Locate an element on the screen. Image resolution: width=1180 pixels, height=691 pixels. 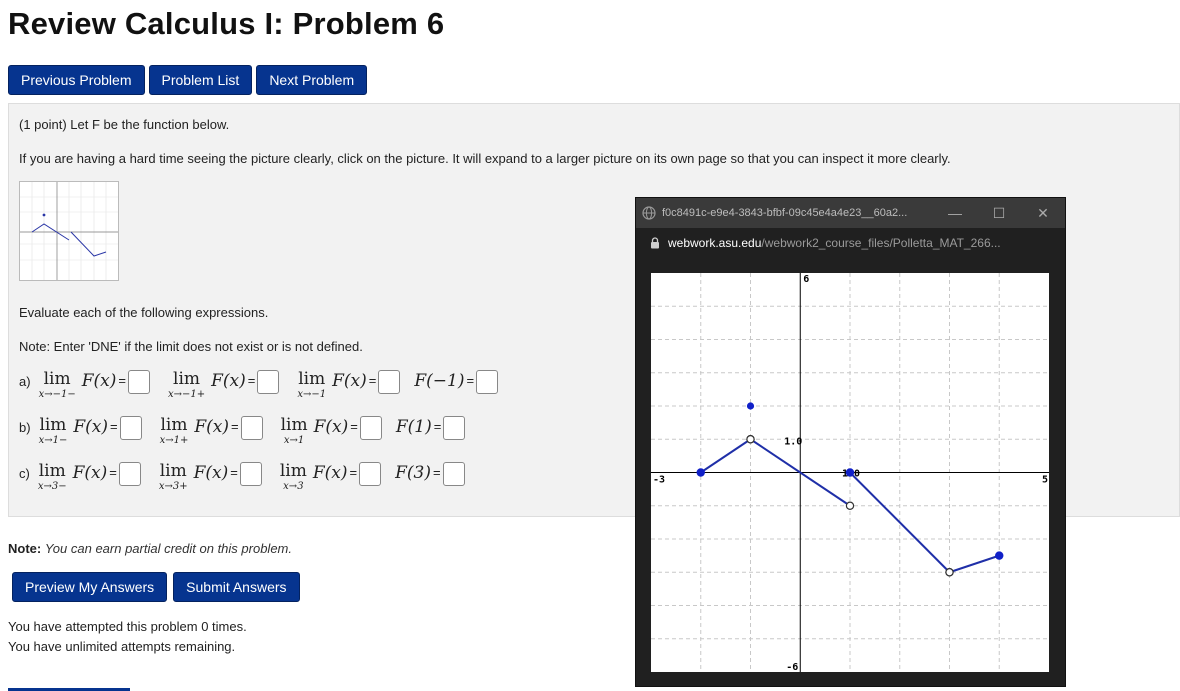
lock-icon is located at coordinates (655, 243).